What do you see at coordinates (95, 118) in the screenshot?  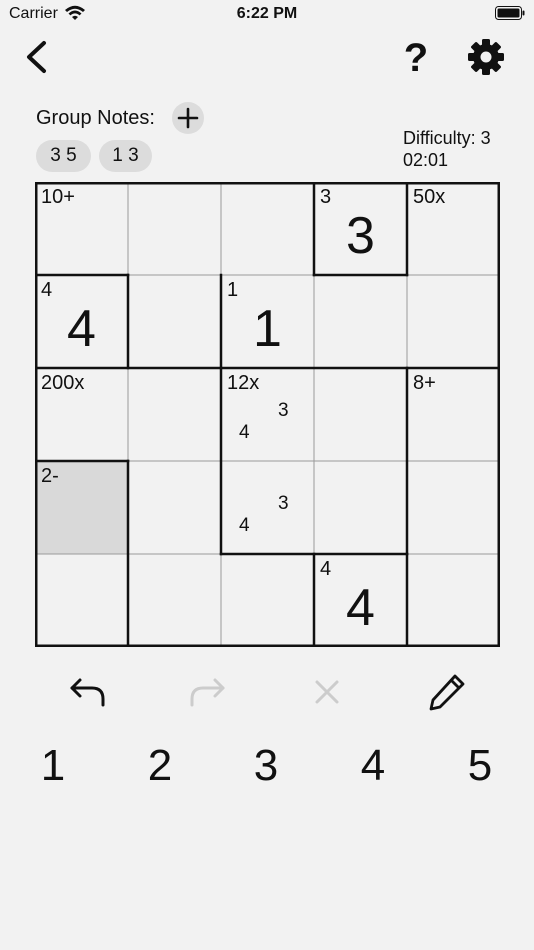 I see `group-notes-label: Group Notes:` at bounding box center [95, 118].